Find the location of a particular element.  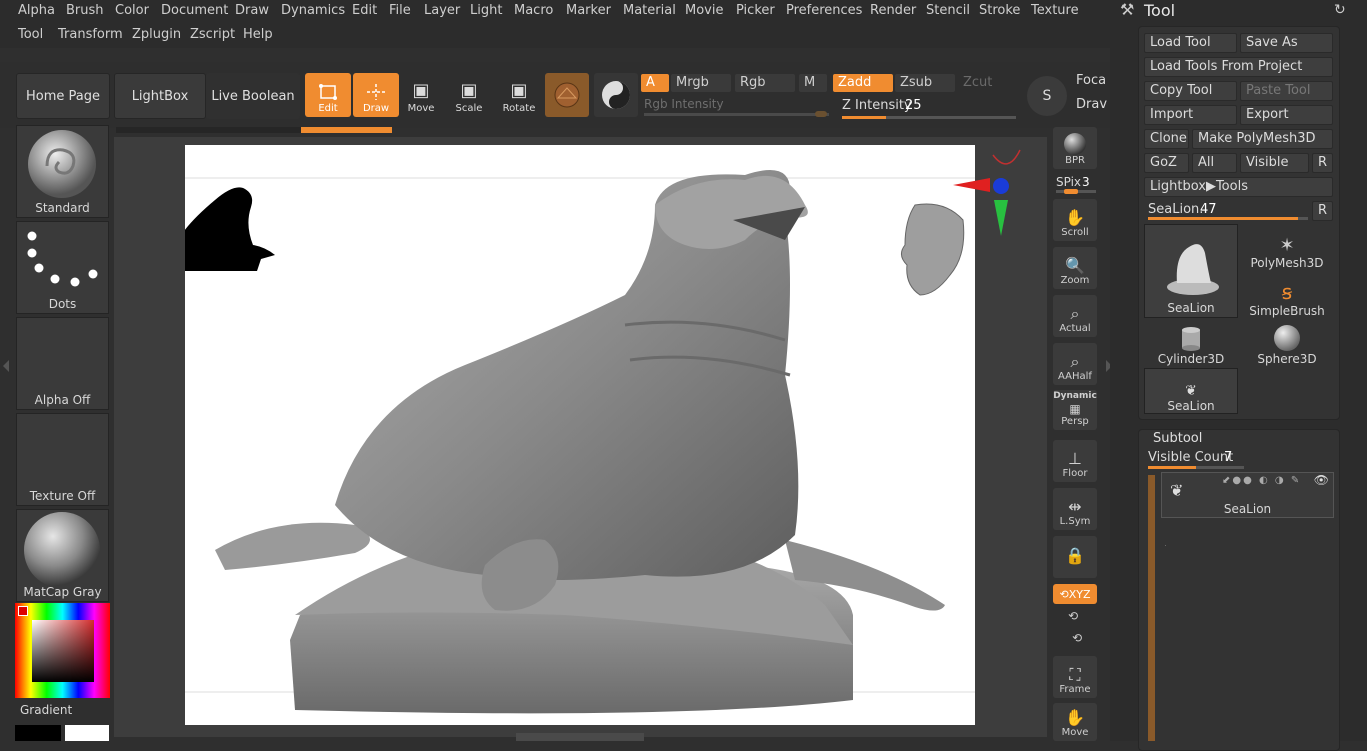

live-boolean-button: Live Boolean is located at coordinates (253, 96).